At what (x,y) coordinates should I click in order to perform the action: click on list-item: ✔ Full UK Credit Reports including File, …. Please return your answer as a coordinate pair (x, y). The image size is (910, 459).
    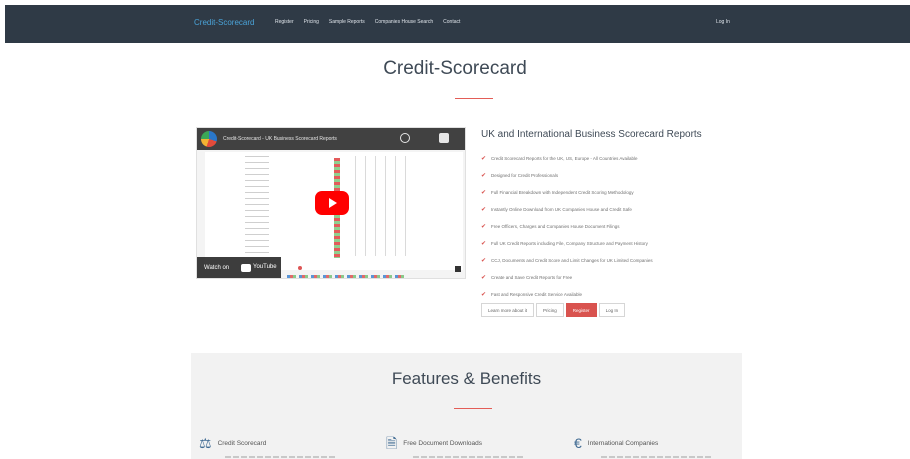
    Looking at the image, I should click on (567, 243).